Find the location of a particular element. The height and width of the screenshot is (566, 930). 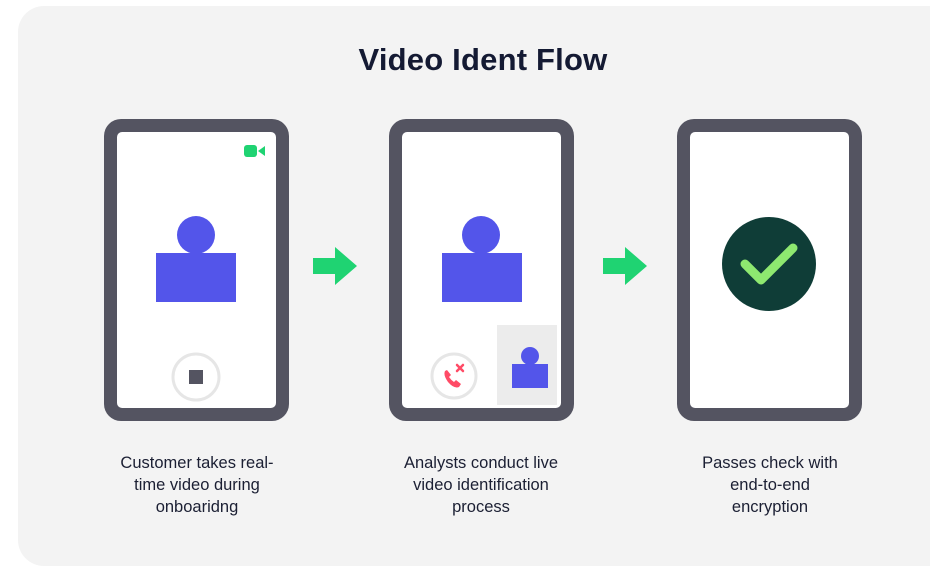

caption-line: video identification is located at coordinates (481, 485).